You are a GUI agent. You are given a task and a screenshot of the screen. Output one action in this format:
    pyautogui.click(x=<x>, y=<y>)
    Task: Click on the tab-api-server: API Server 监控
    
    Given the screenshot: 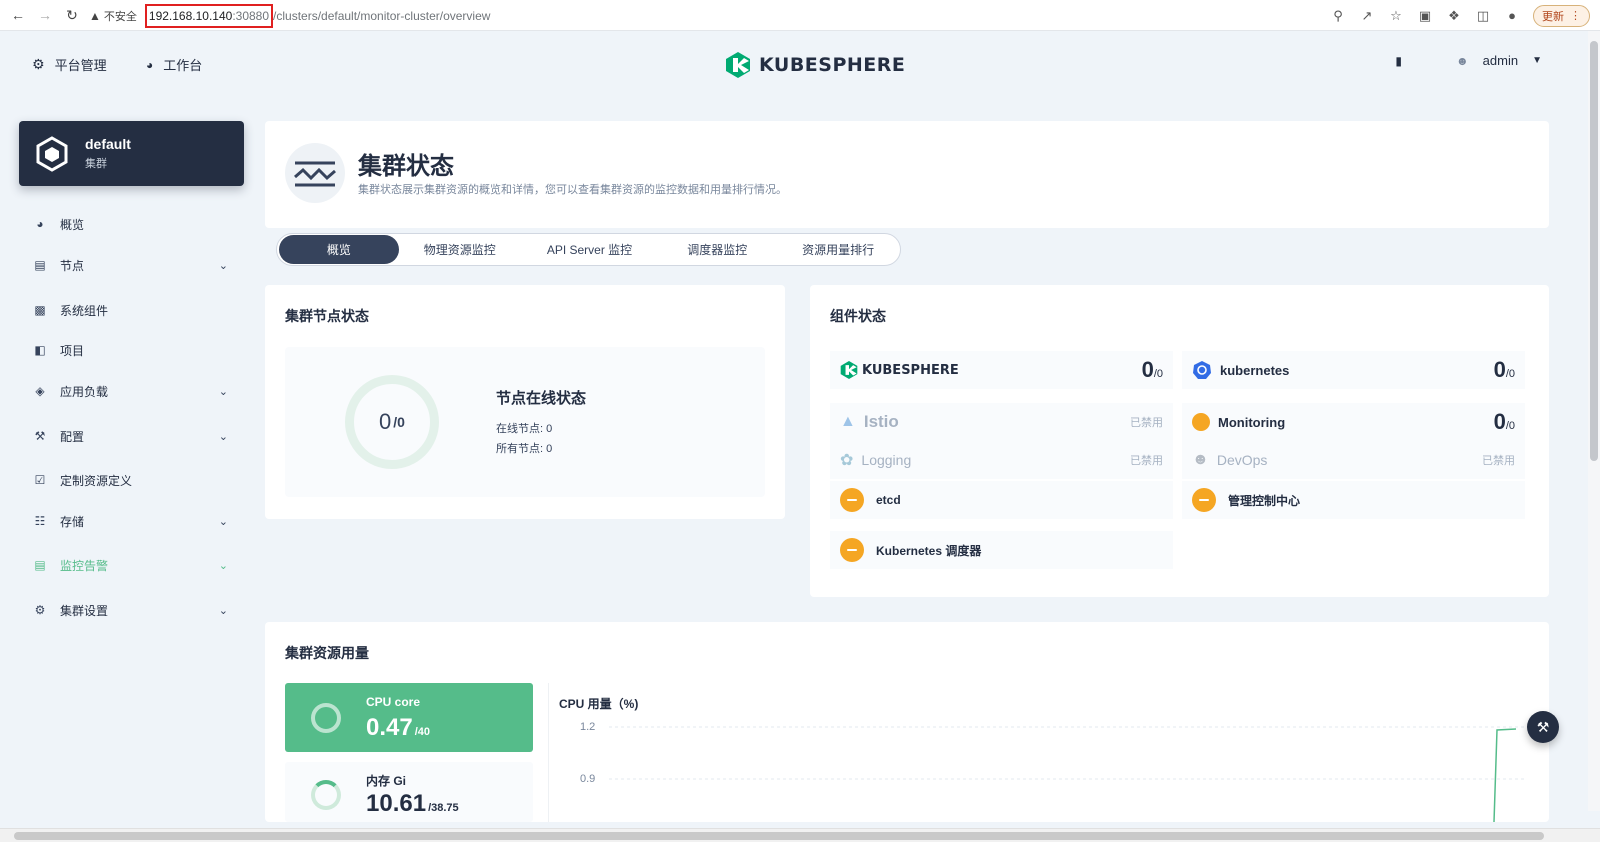 What is the action you would take?
    pyautogui.click(x=590, y=249)
    